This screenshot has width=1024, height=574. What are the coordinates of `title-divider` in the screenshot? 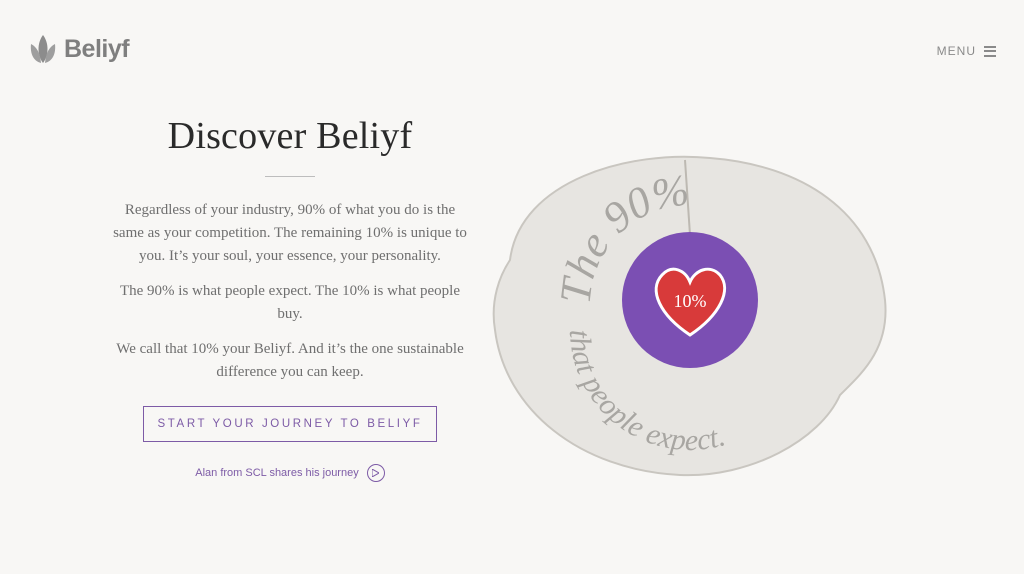 It's located at (290, 176).